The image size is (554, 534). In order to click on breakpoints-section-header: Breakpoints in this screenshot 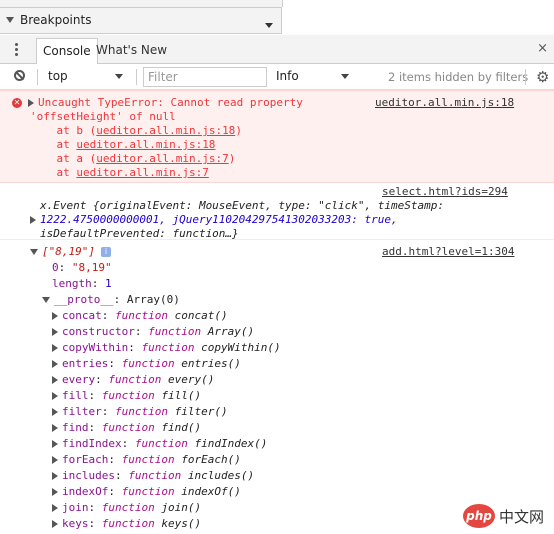, I will do `click(141, 20)`.